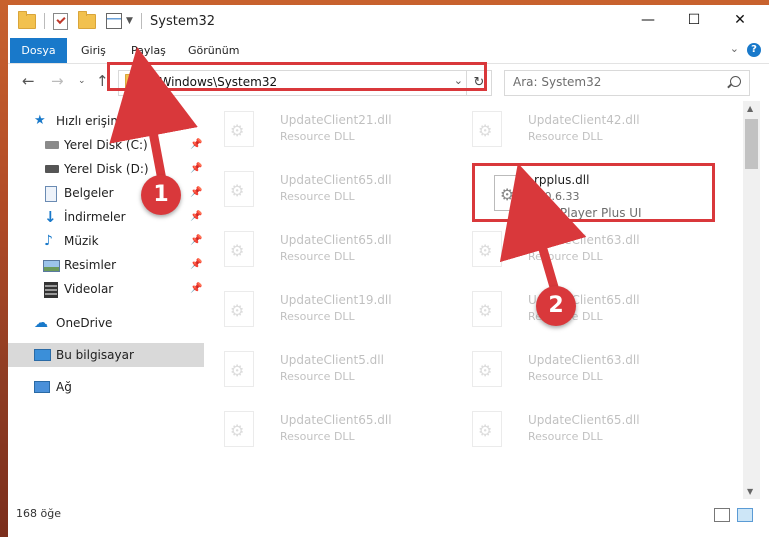  I want to click on tab-home: Giriş, so click(93, 50).